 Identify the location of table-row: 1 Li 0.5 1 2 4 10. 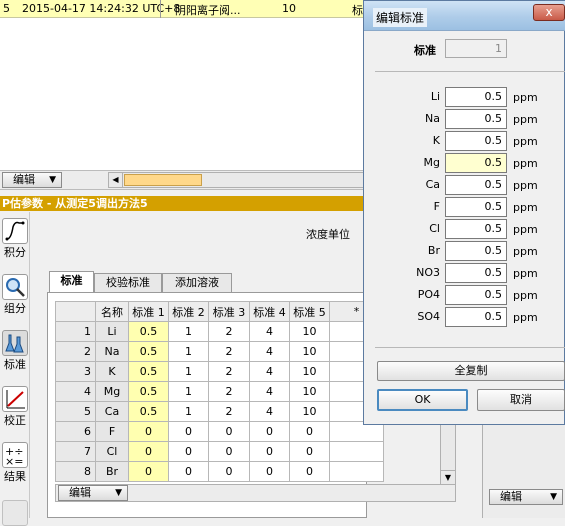
(219, 331).